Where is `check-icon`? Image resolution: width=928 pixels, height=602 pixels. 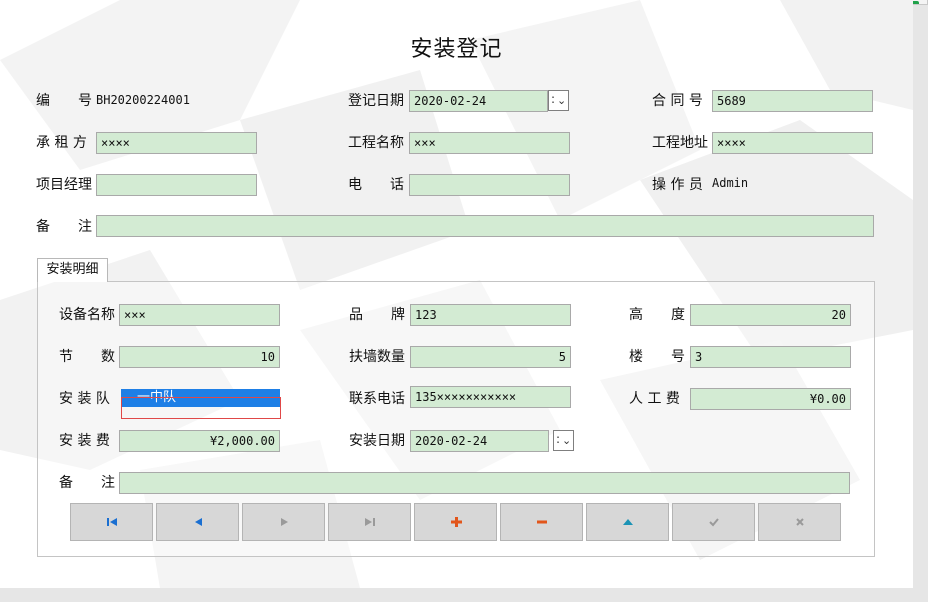
check-icon is located at coordinates (713, 522).